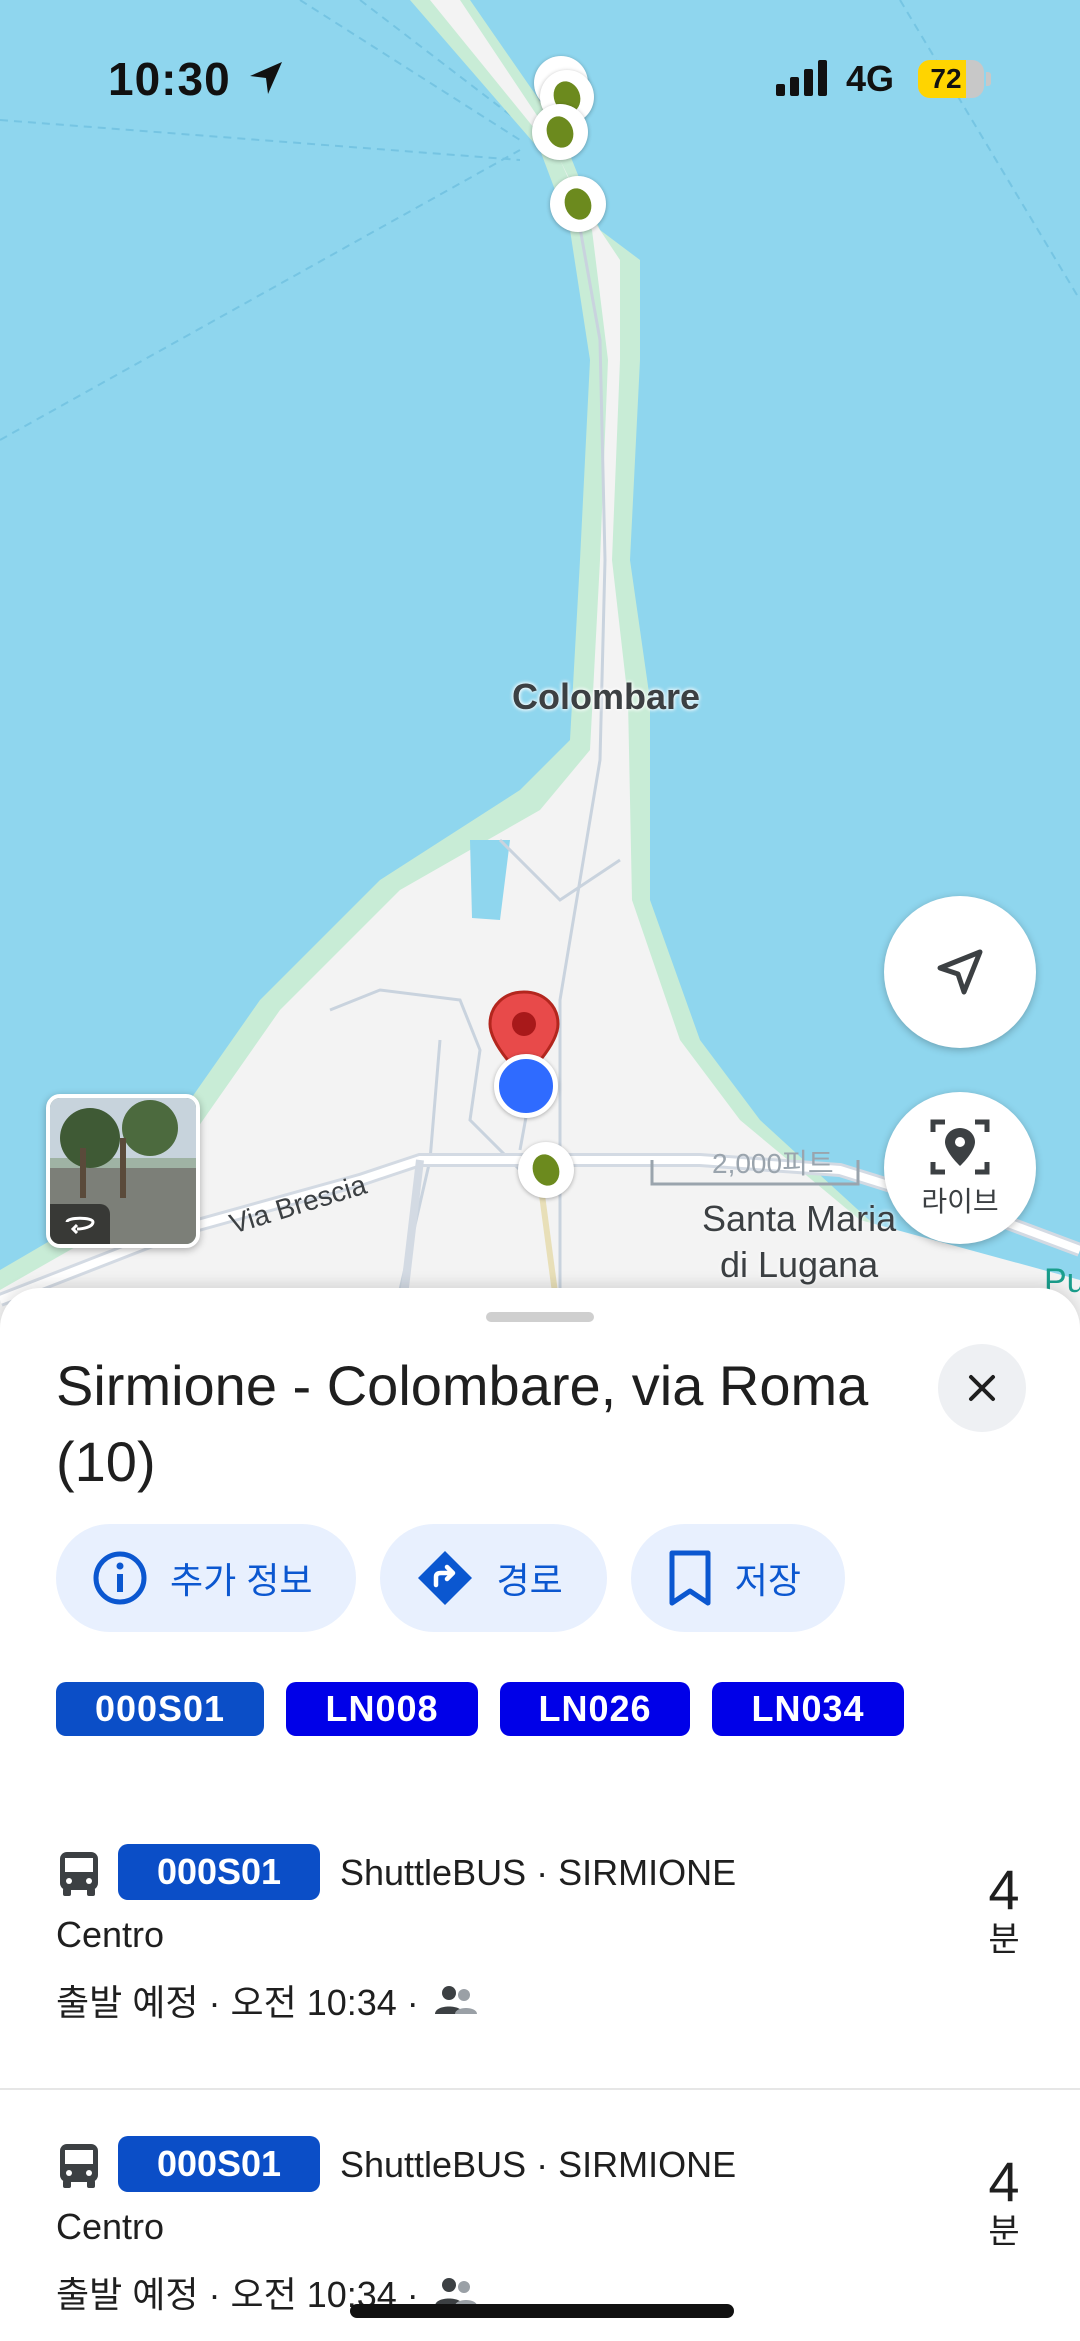 The height and width of the screenshot is (2341, 1080). What do you see at coordinates (799, 1264) in the screenshot?
I see `map-label-santa-maria-line2: di Lugana` at bounding box center [799, 1264].